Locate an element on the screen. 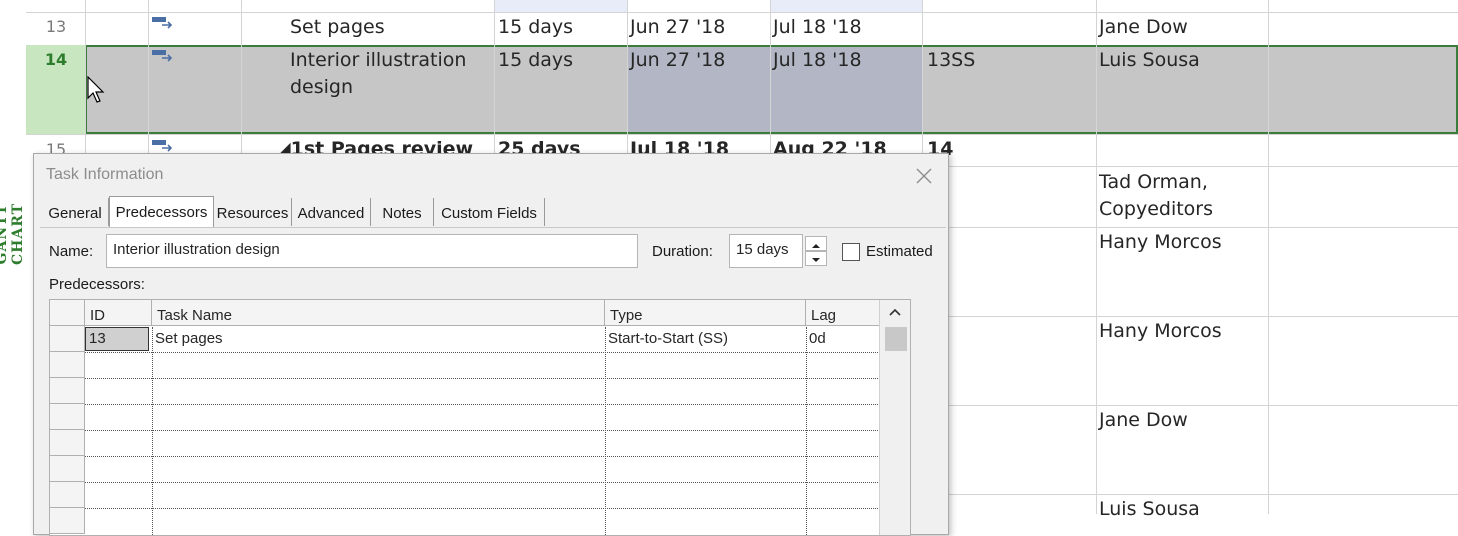  estimated-label: Estimated is located at coordinates (899, 251).